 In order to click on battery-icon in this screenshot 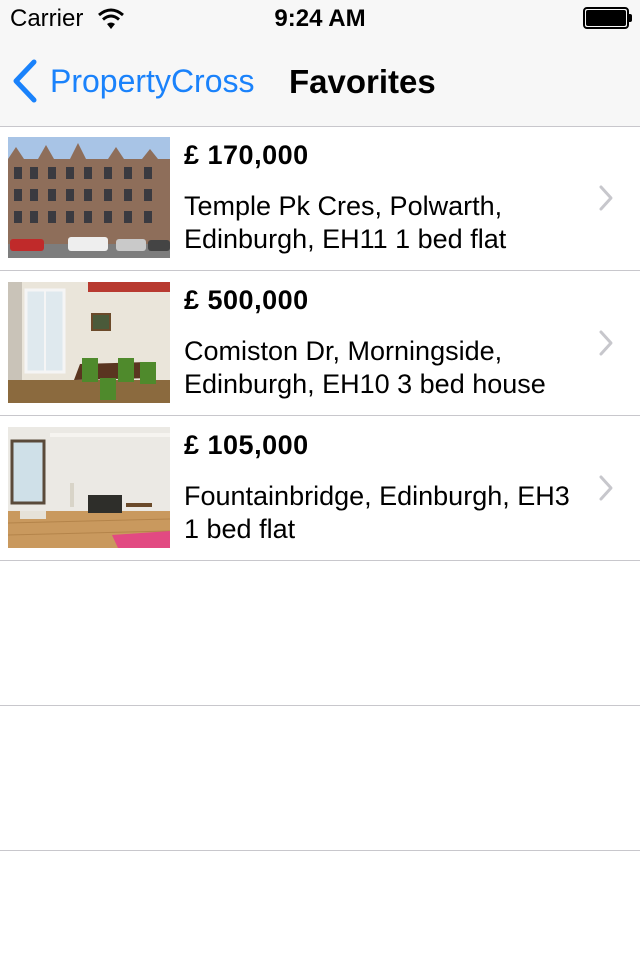, I will do `click(608, 18)`.